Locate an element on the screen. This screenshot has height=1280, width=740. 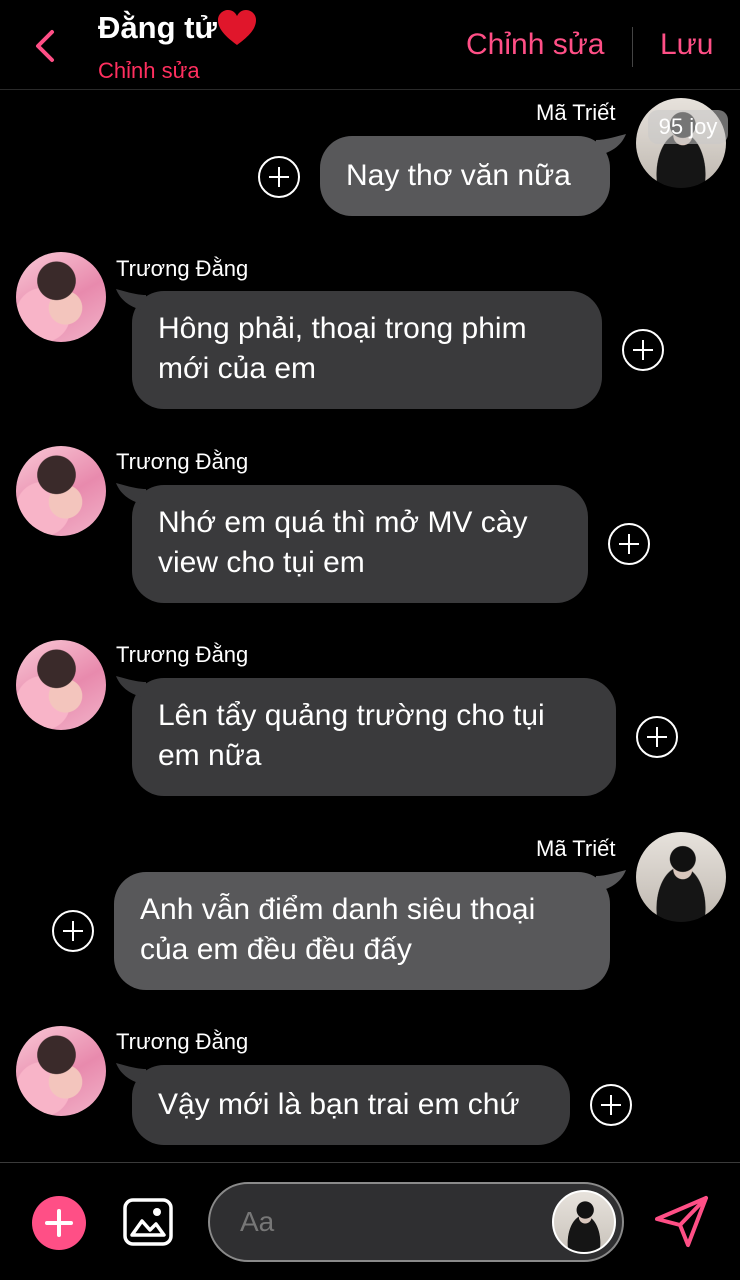
message-text-line: Nhớ em quá thì mở MV cày is located at coordinates (343, 522).